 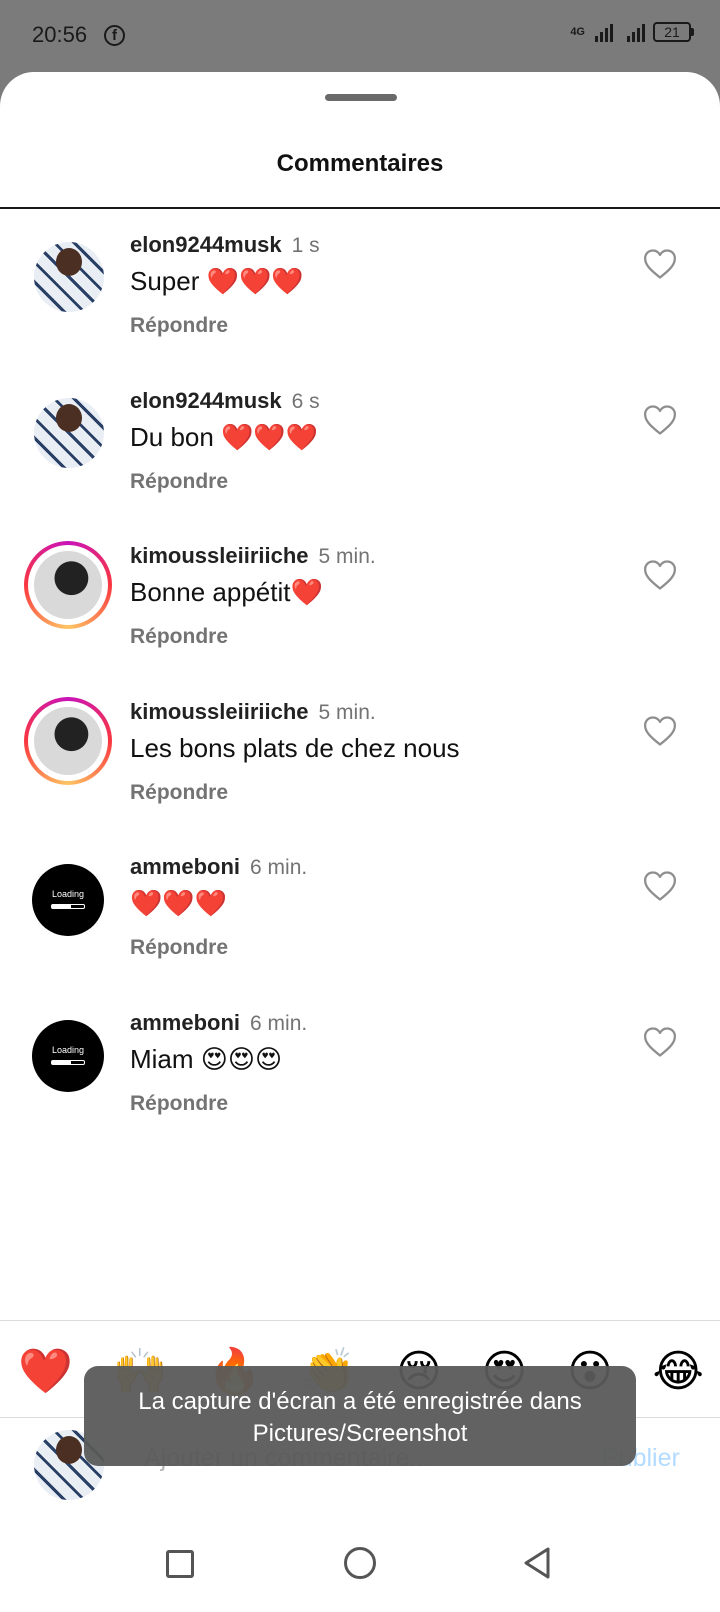 What do you see at coordinates (360, 1563) in the screenshot?
I see `home-button` at bounding box center [360, 1563].